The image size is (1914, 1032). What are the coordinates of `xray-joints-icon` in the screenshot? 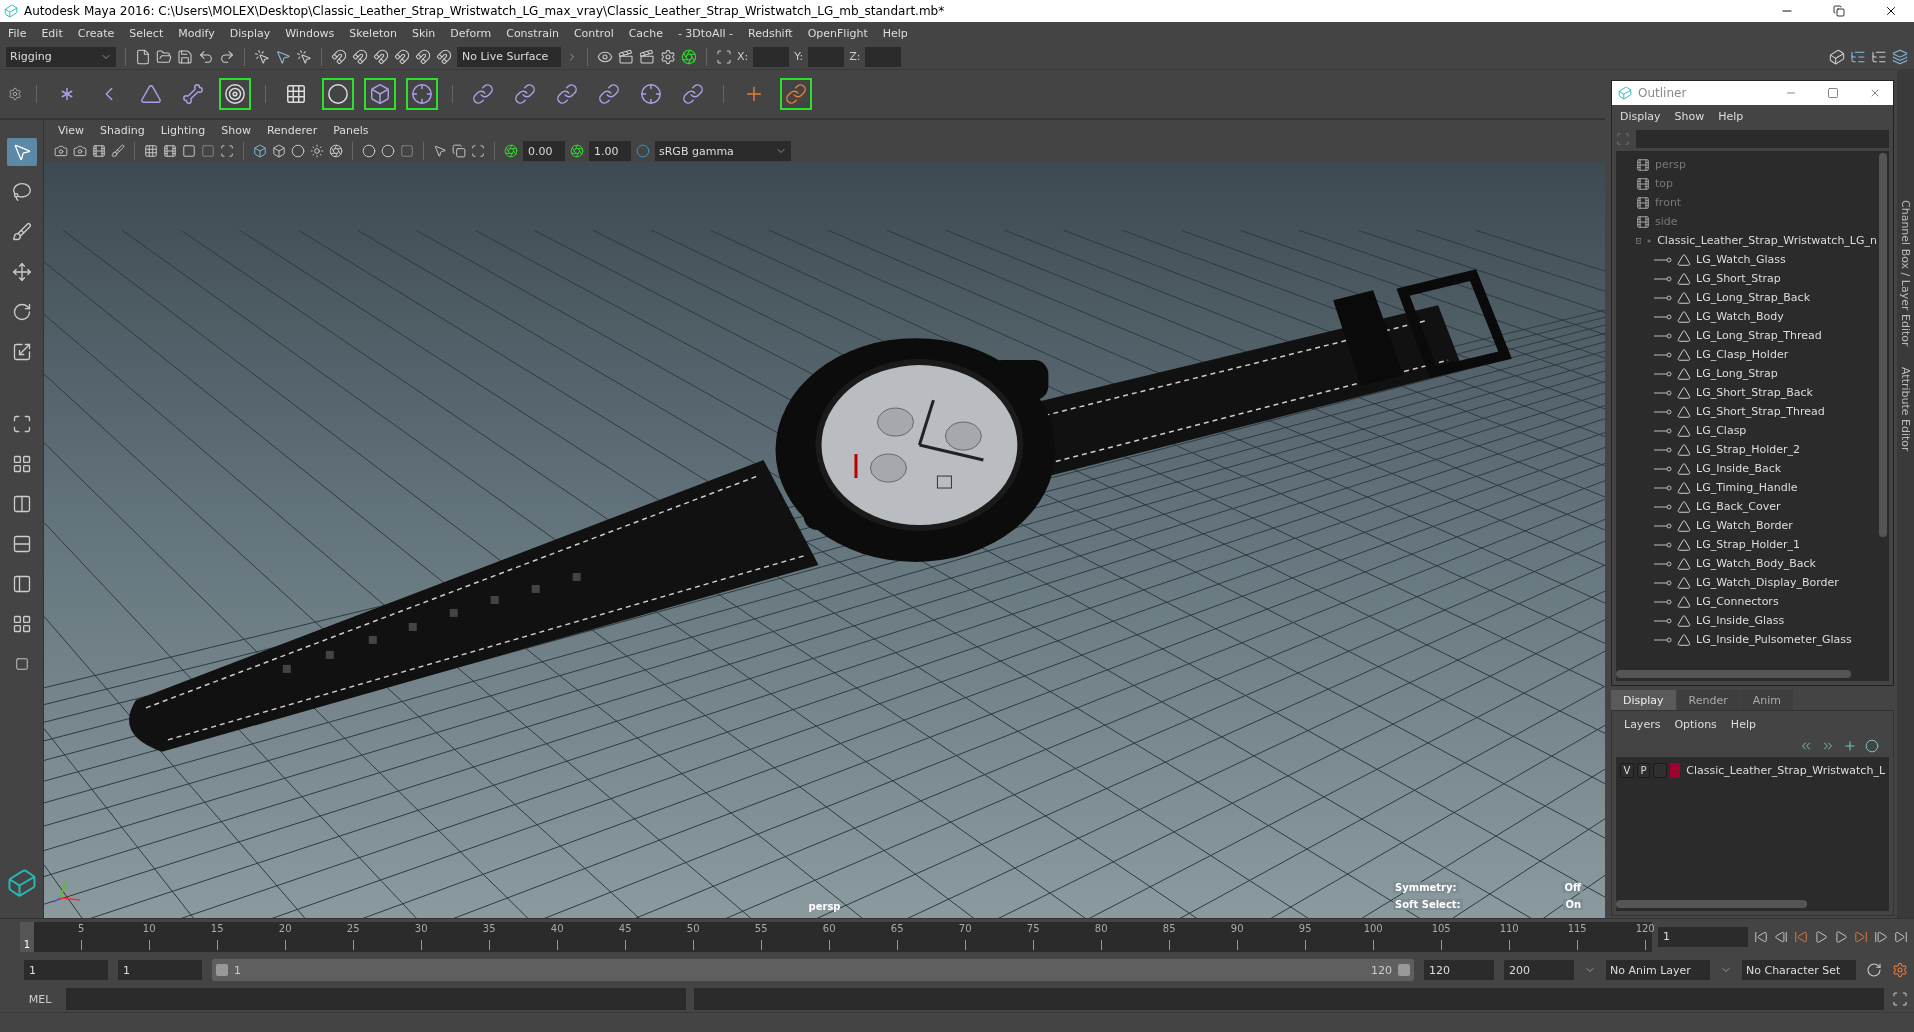 It's located at (478, 151).